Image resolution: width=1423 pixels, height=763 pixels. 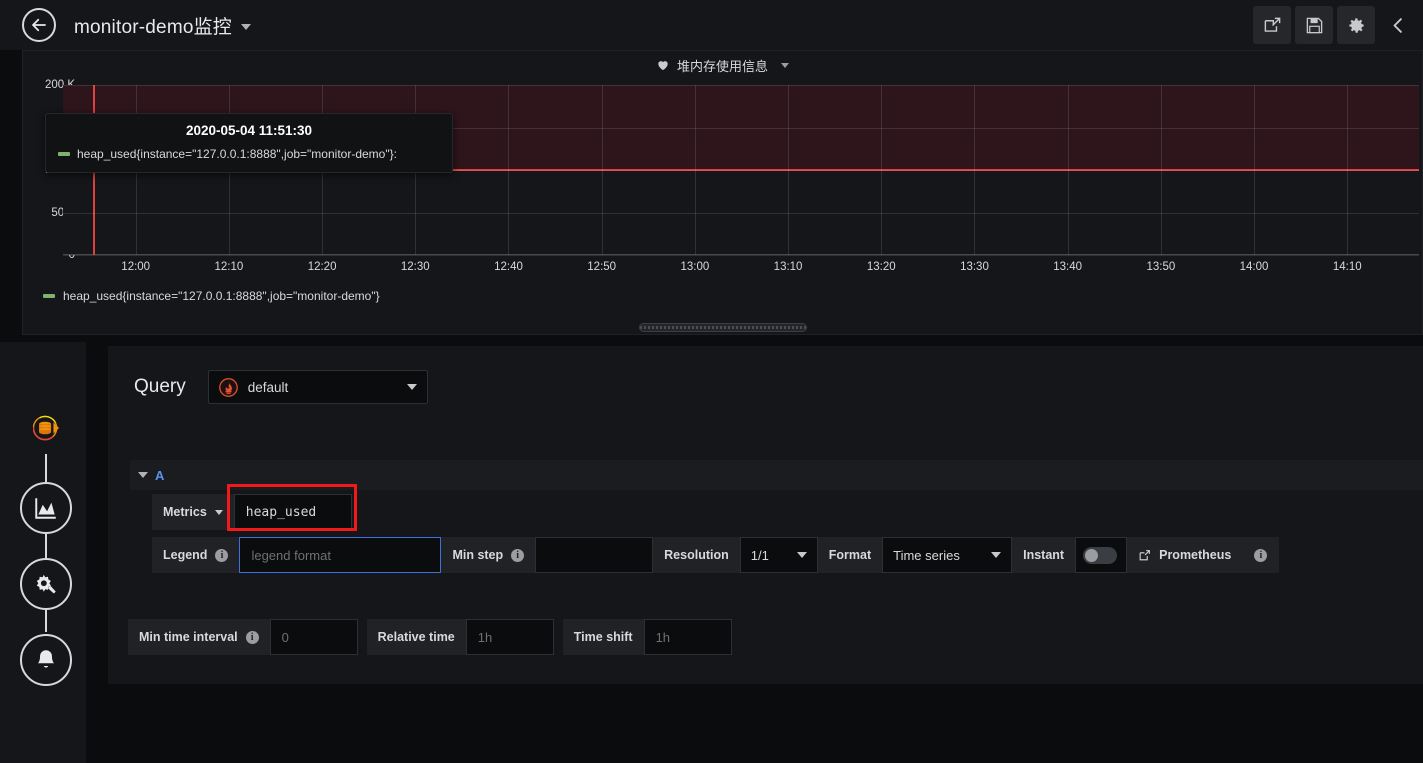 I want to click on metric-expression-wrapper: heap_used, so click(x=291, y=507).